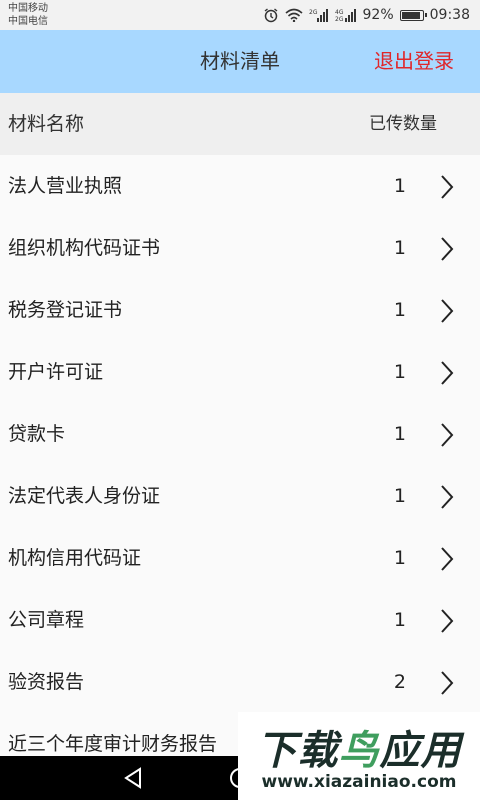  Describe the element at coordinates (240, 620) in the screenshot. I see `list-item: 公司章程 1` at that location.